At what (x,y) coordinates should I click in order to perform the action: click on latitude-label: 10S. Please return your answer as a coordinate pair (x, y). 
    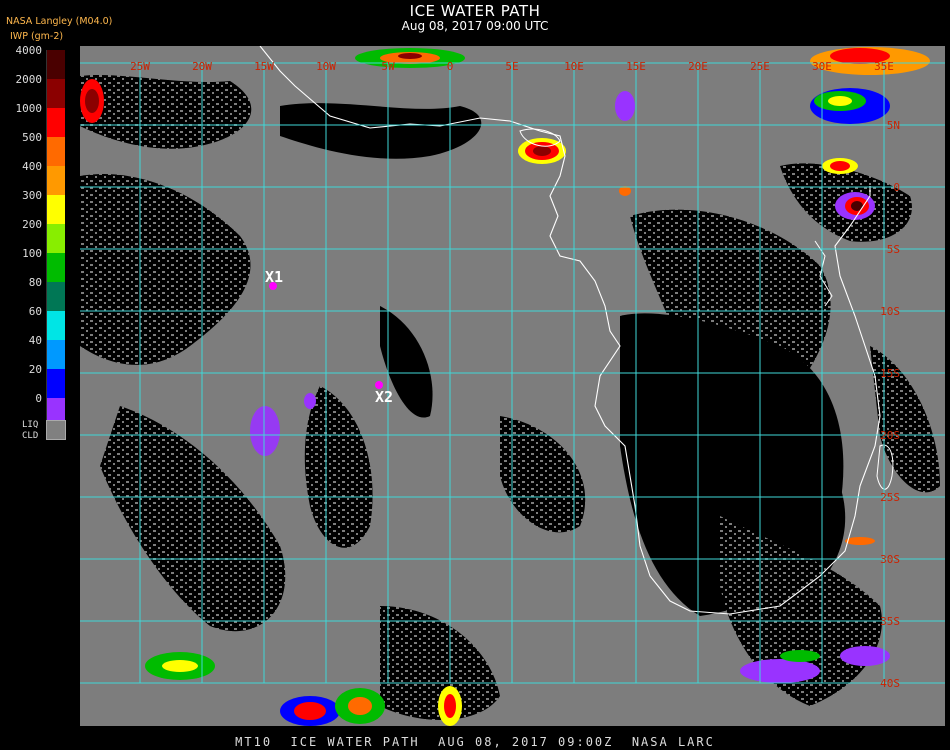
    Looking at the image, I should click on (890, 311).